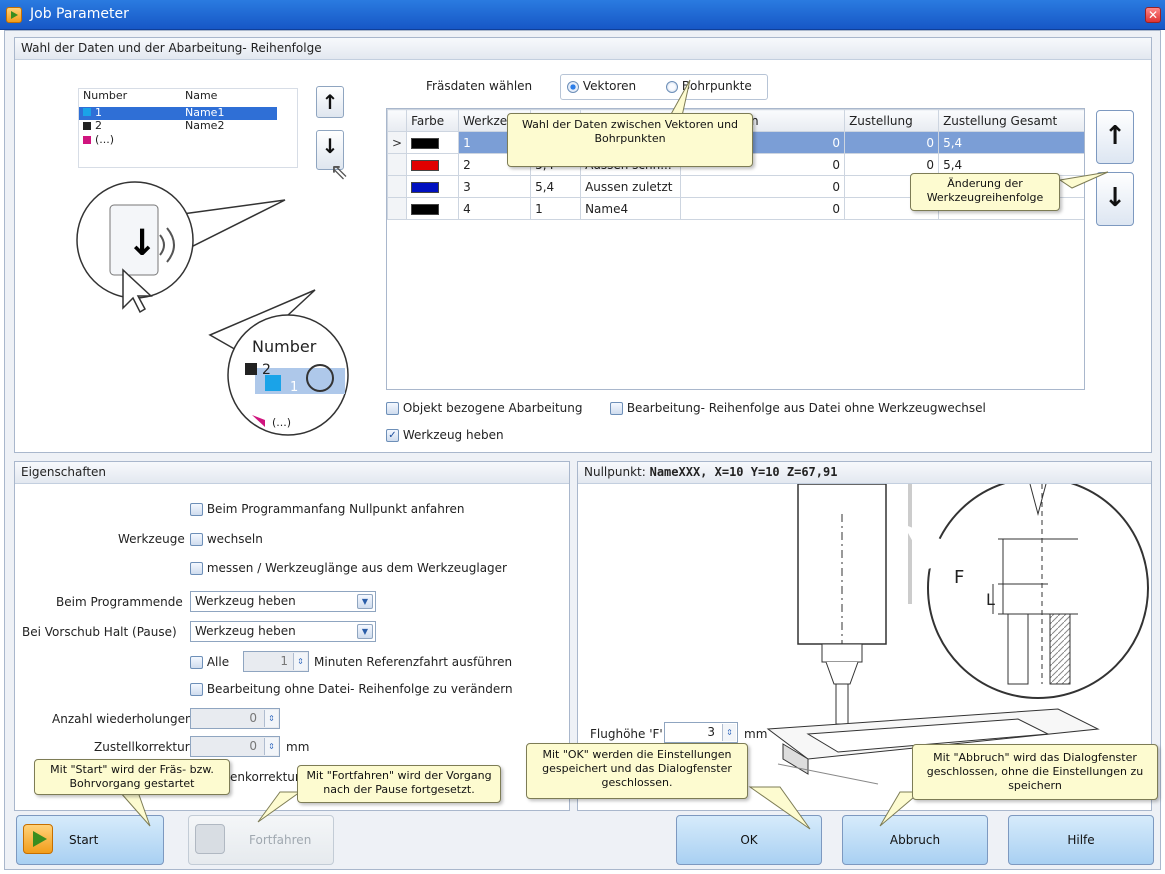 The height and width of the screenshot is (874, 1165). I want to click on grid-header-farbe: Farbe, so click(433, 120).